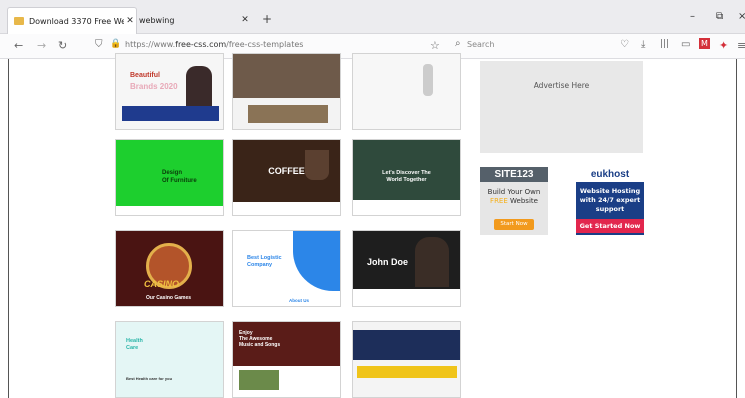 This screenshot has height=398, width=745. I want to click on thumb-text: Beautiful, so click(145, 75).